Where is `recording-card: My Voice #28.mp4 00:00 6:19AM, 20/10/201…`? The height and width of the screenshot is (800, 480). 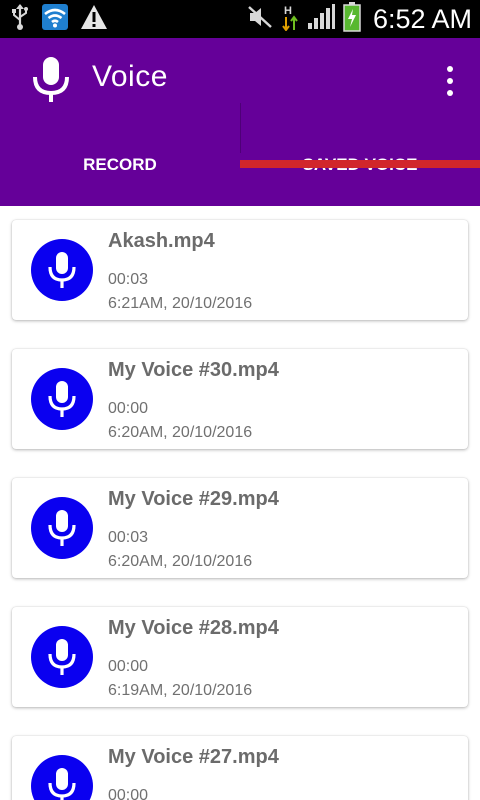
recording-card: My Voice #28.mp4 00:00 6:19AM, 20/10/201… is located at coordinates (240, 657).